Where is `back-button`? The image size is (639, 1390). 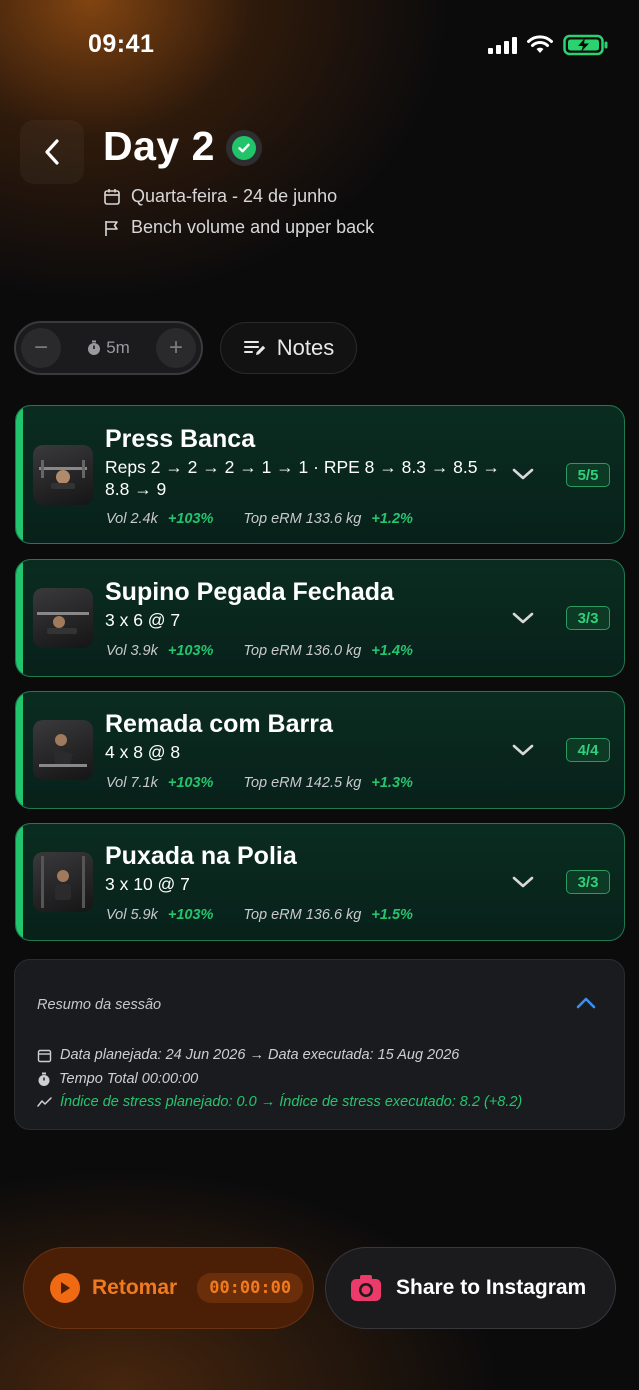
back-button is located at coordinates (52, 152).